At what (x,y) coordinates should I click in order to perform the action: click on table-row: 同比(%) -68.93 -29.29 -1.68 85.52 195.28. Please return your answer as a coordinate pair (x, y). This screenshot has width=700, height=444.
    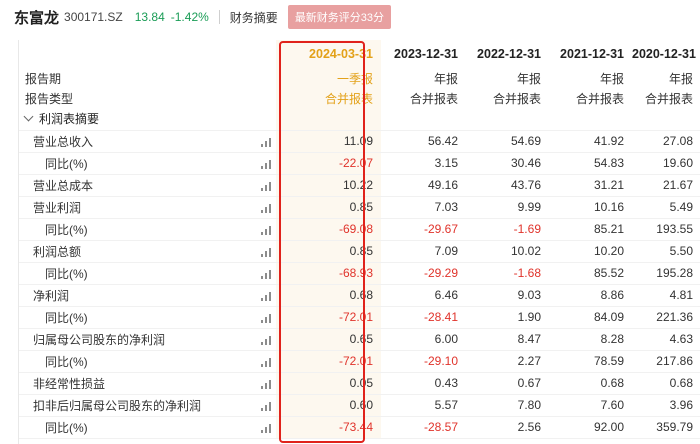
    Looking at the image, I should click on (359, 273).